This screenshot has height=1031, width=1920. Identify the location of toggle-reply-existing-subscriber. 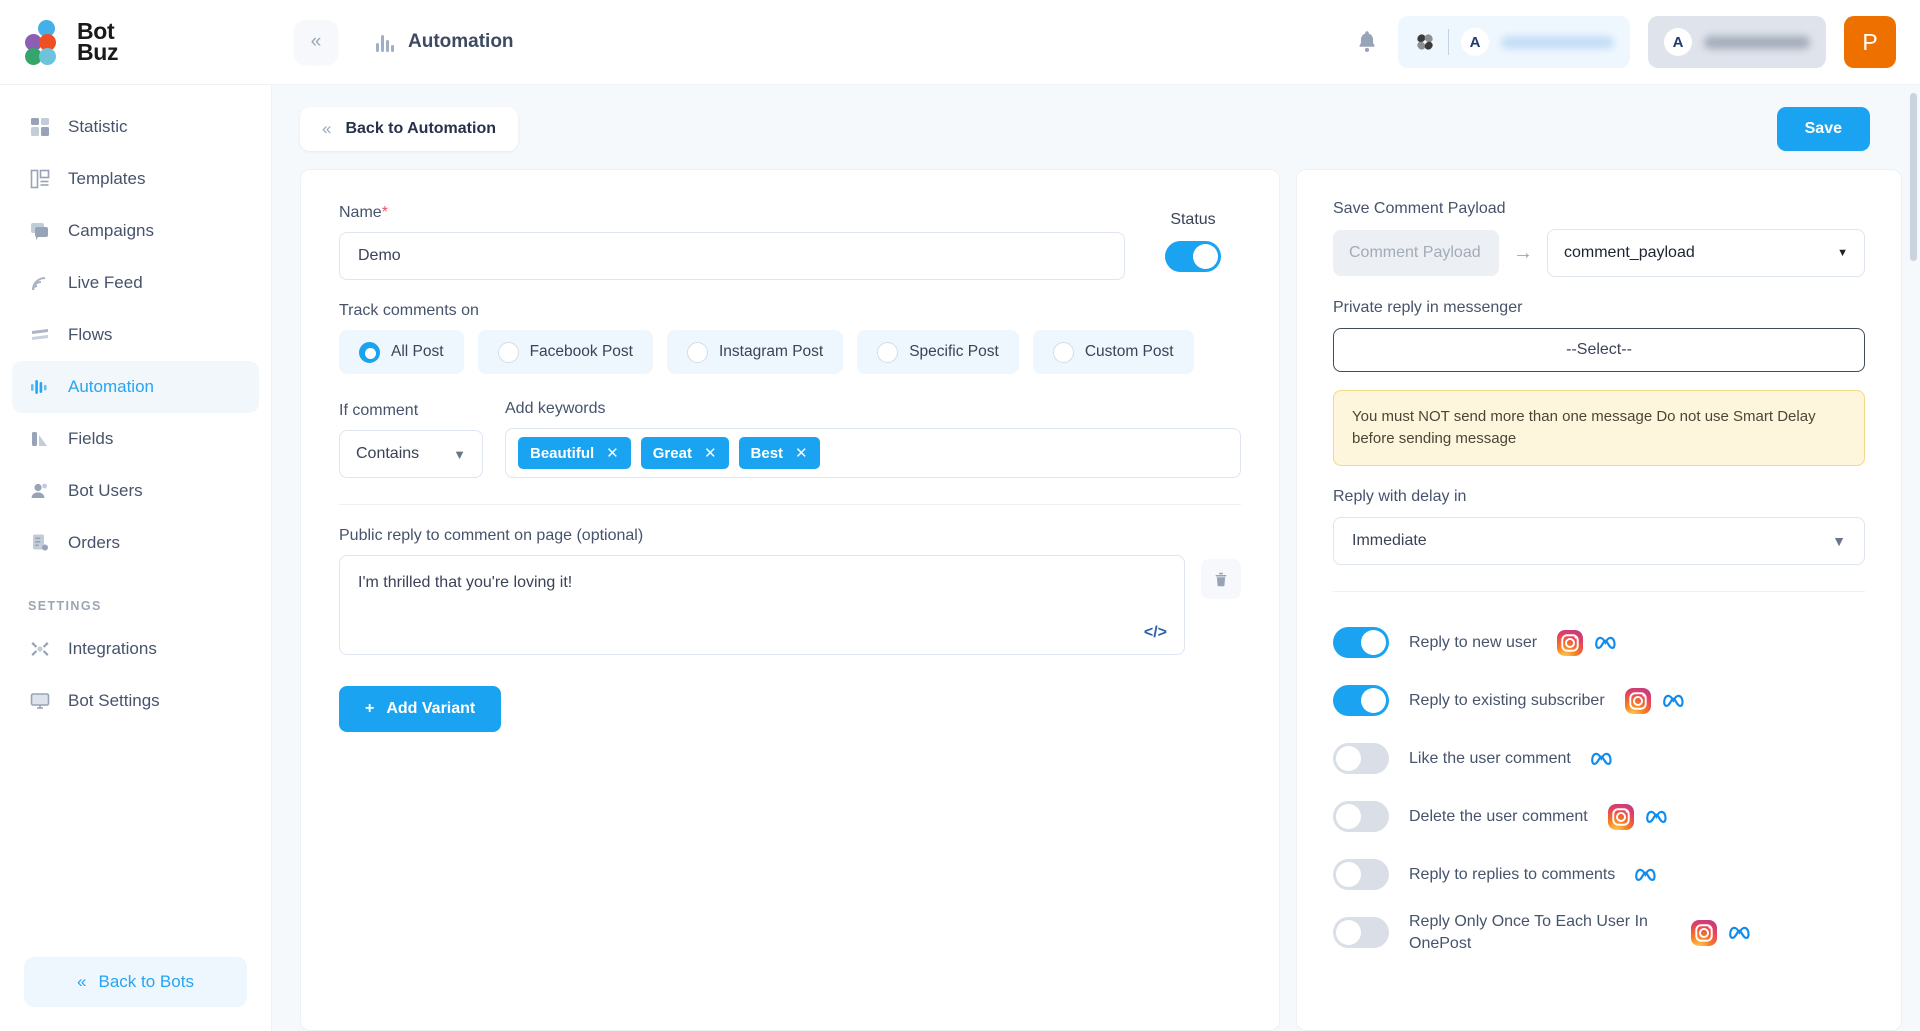
(1361, 700).